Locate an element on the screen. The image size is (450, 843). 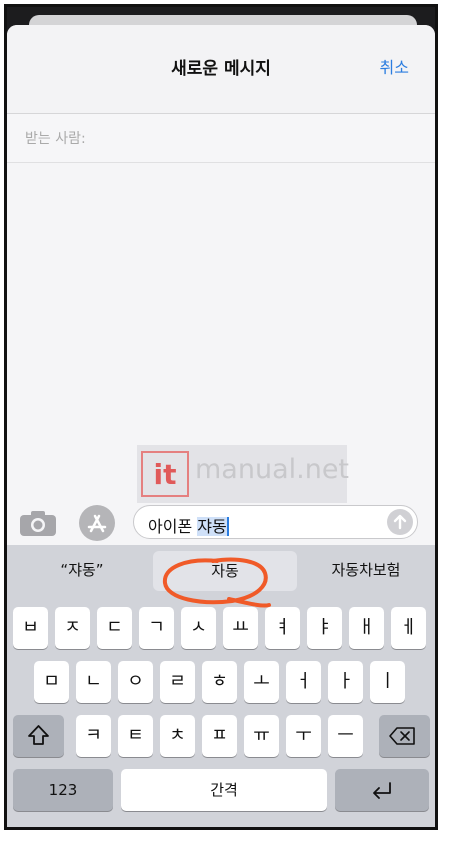
camera-icon is located at coordinates (38, 523).